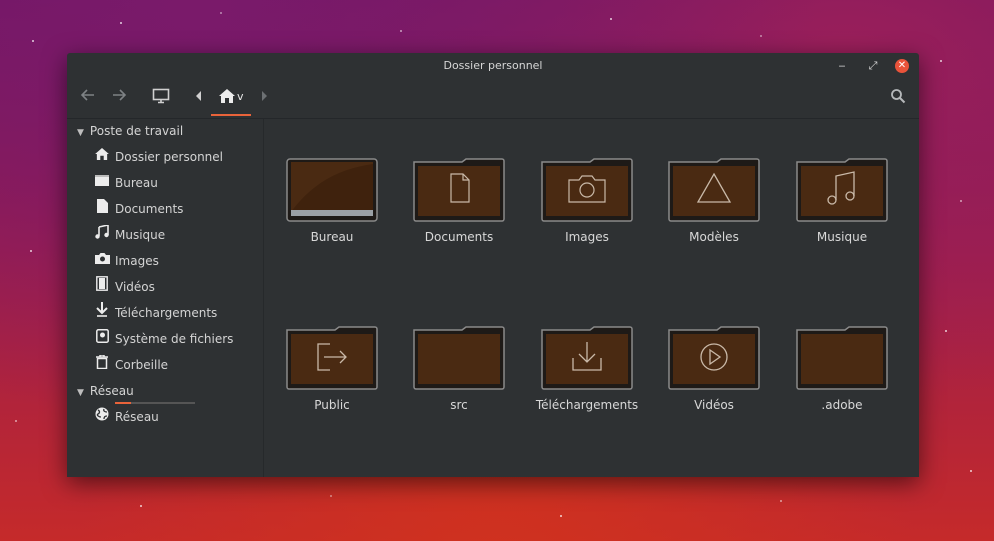 The width and height of the screenshot is (994, 541). I want to click on file-item-musique: Musique, so click(842, 201).